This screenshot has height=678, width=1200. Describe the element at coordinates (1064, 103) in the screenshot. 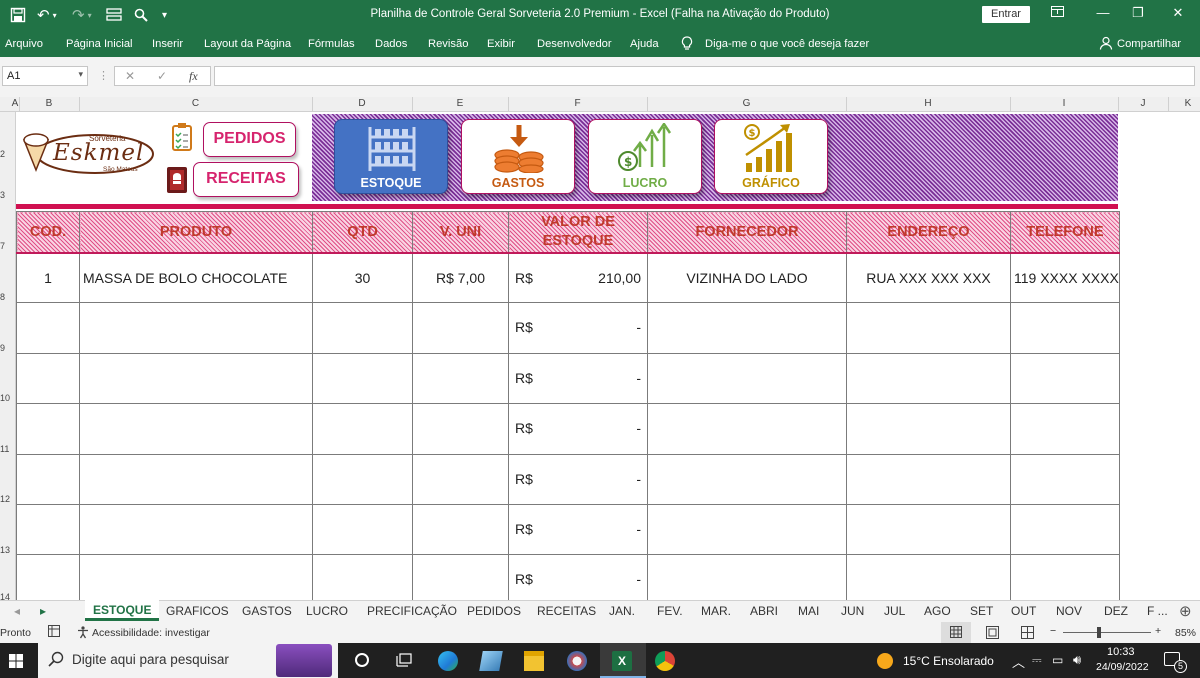

I see `column-header-i: I` at that location.